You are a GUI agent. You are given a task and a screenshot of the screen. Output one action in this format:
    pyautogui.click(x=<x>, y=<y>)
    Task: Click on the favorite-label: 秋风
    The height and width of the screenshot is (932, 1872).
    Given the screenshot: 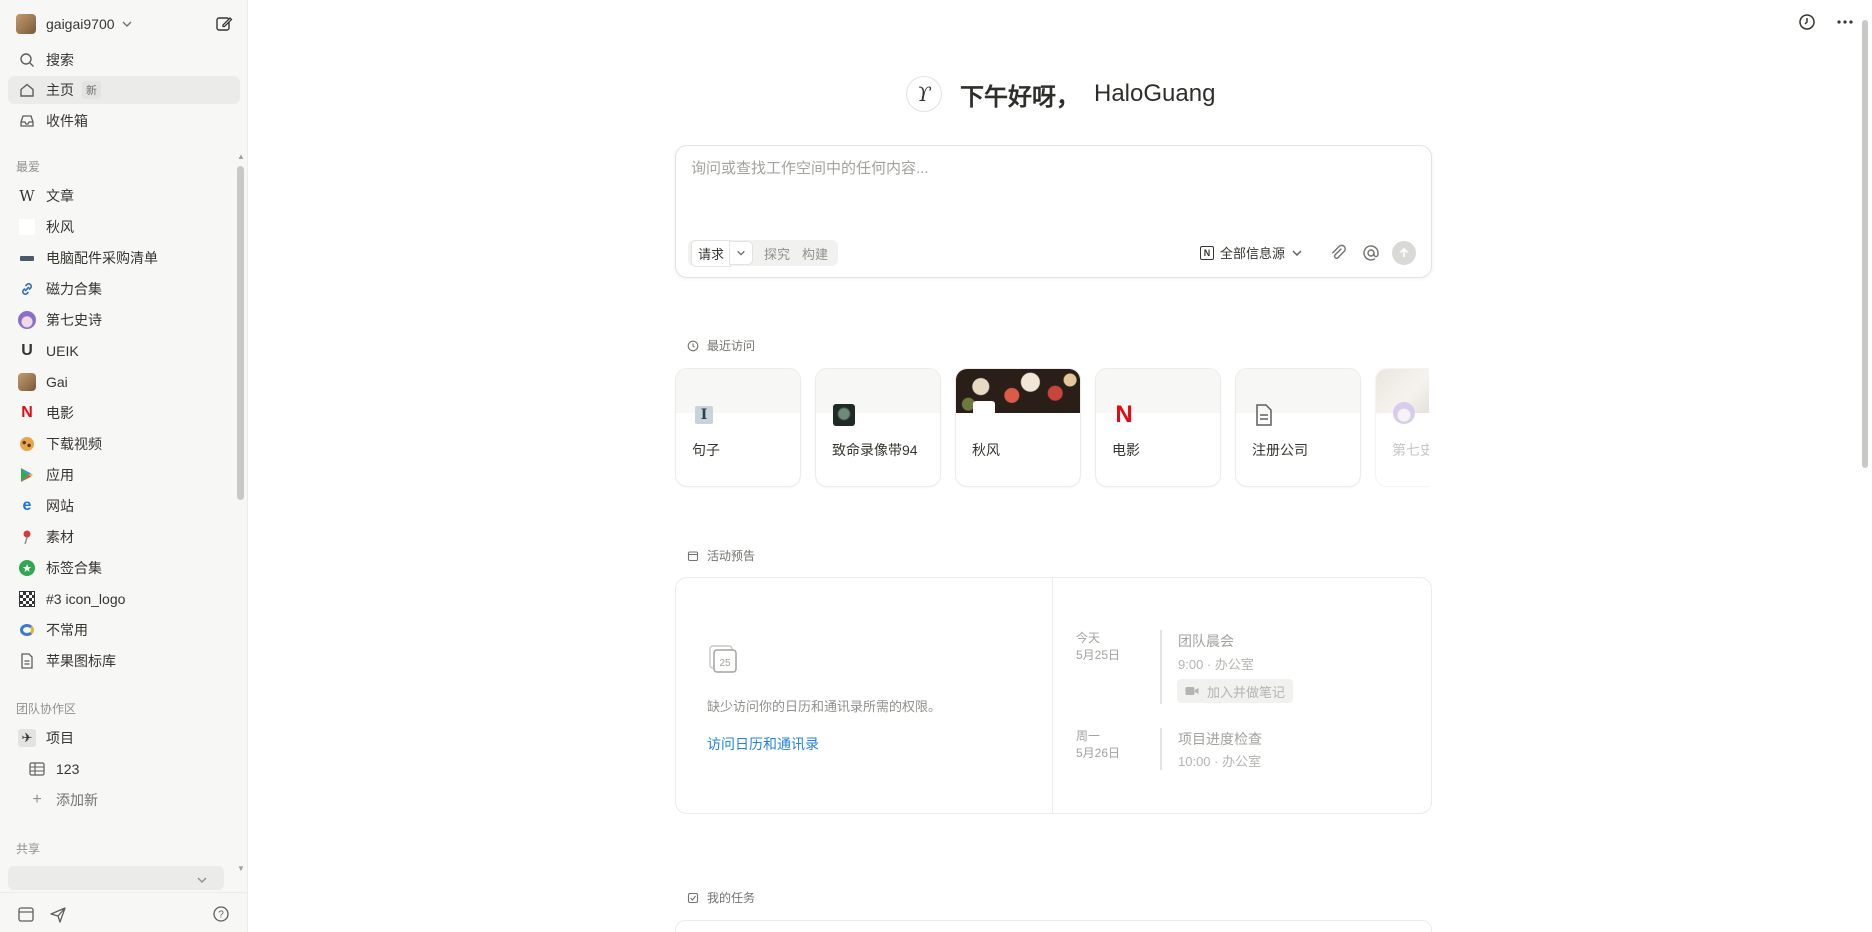 What is the action you would take?
    pyautogui.click(x=60, y=227)
    